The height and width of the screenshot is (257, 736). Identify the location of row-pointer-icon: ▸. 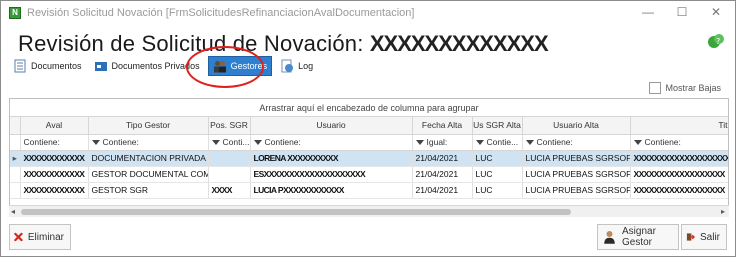
(15, 158).